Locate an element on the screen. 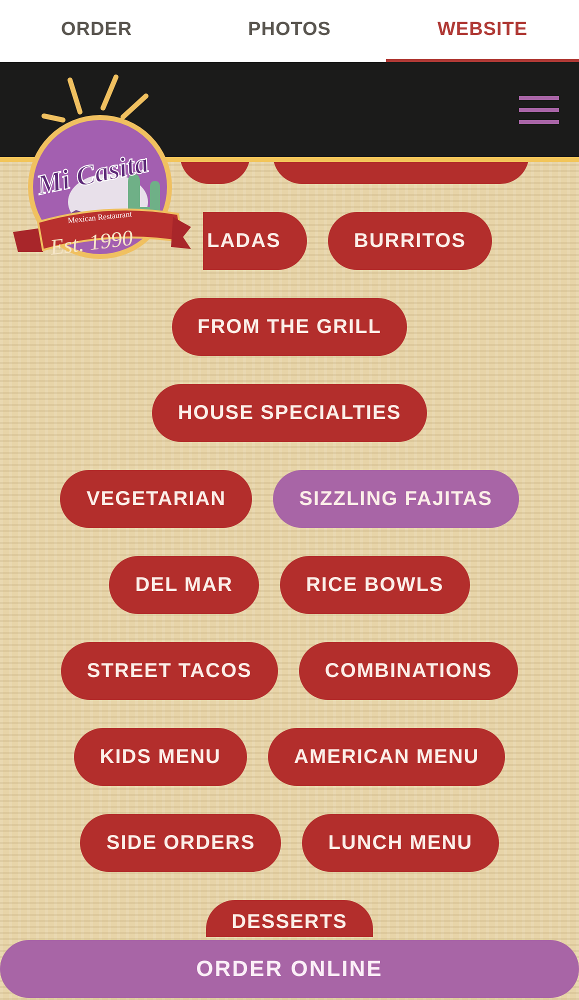 This screenshot has width=579, height=1000. menu-button: DEL MAR is located at coordinates (184, 585).